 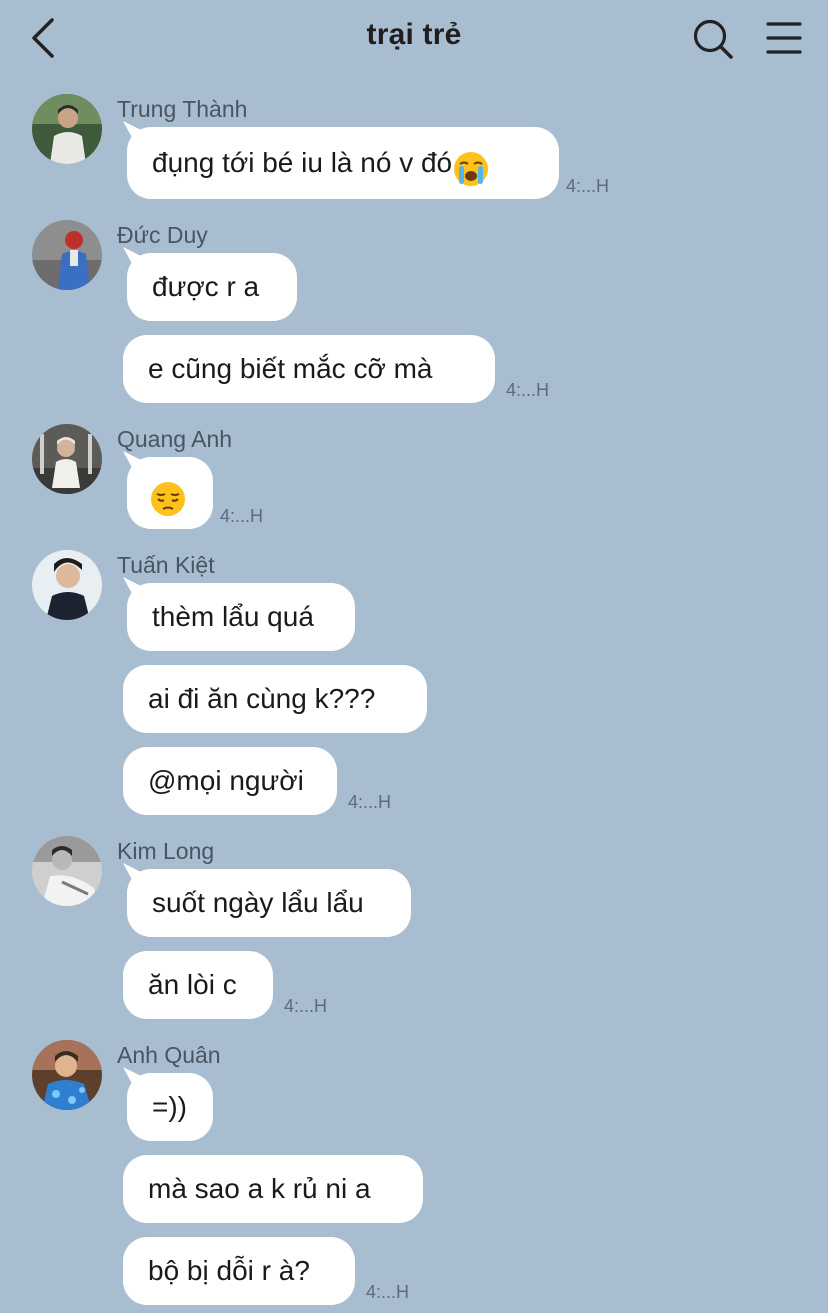 I want to click on message-bubble: =)), so click(x=170, y=1107).